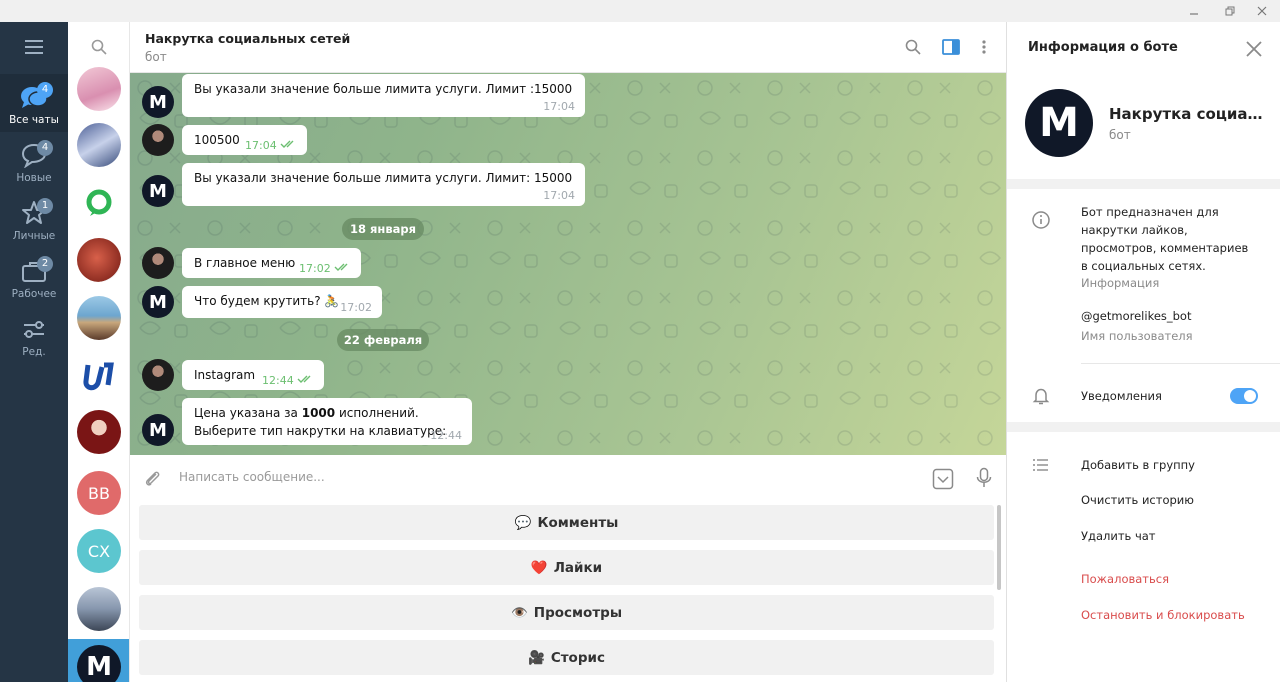 The image size is (1280, 682). I want to click on avatar-initials: CX, so click(99, 551).